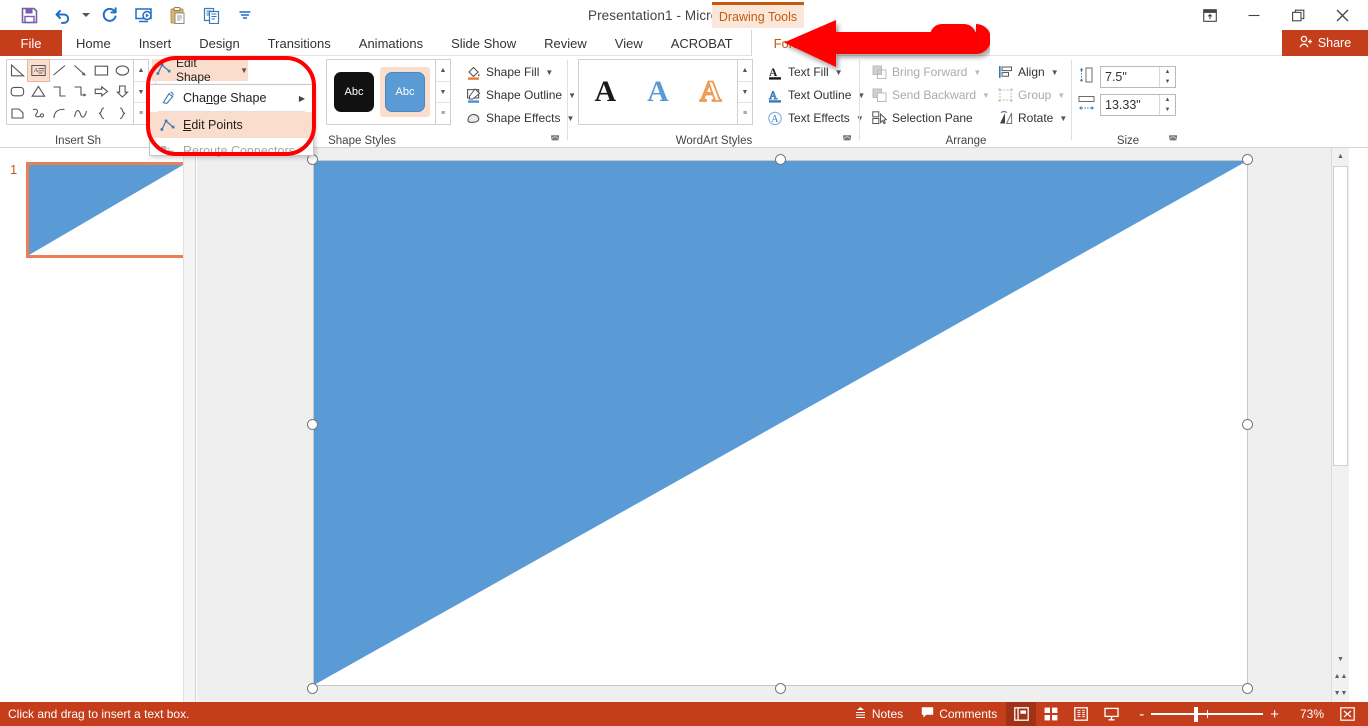 The height and width of the screenshot is (726, 1368). What do you see at coordinates (101, 91) in the screenshot?
I see `right-arrow-shape` at bounding box center [101, 91].